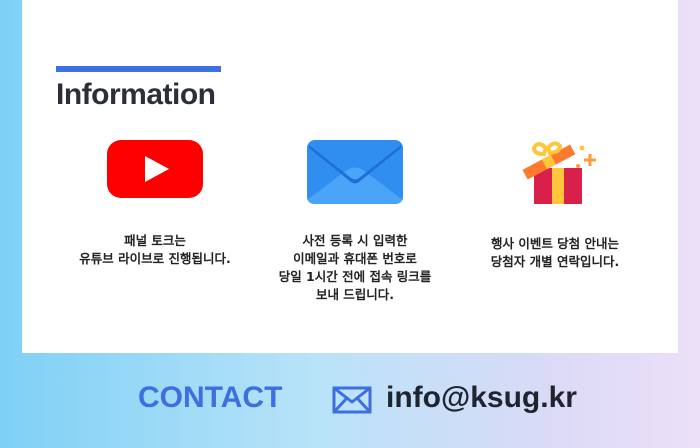 Image resolution: width=700 pixels, height=448 pixels. Describe the element at coordinates (138, 69) in the screenshot. I see `title-accent-bar` at that location.